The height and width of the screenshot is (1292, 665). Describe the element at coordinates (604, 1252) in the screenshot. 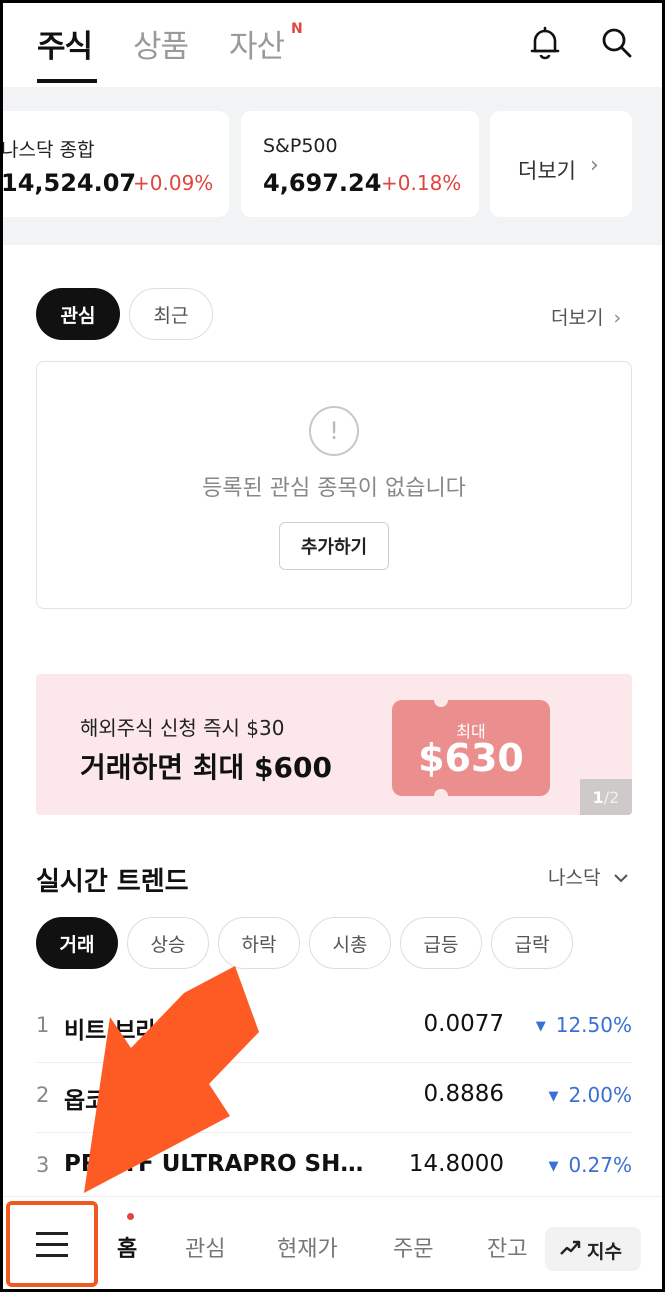

I see `index-button-label: 지수` at that location.